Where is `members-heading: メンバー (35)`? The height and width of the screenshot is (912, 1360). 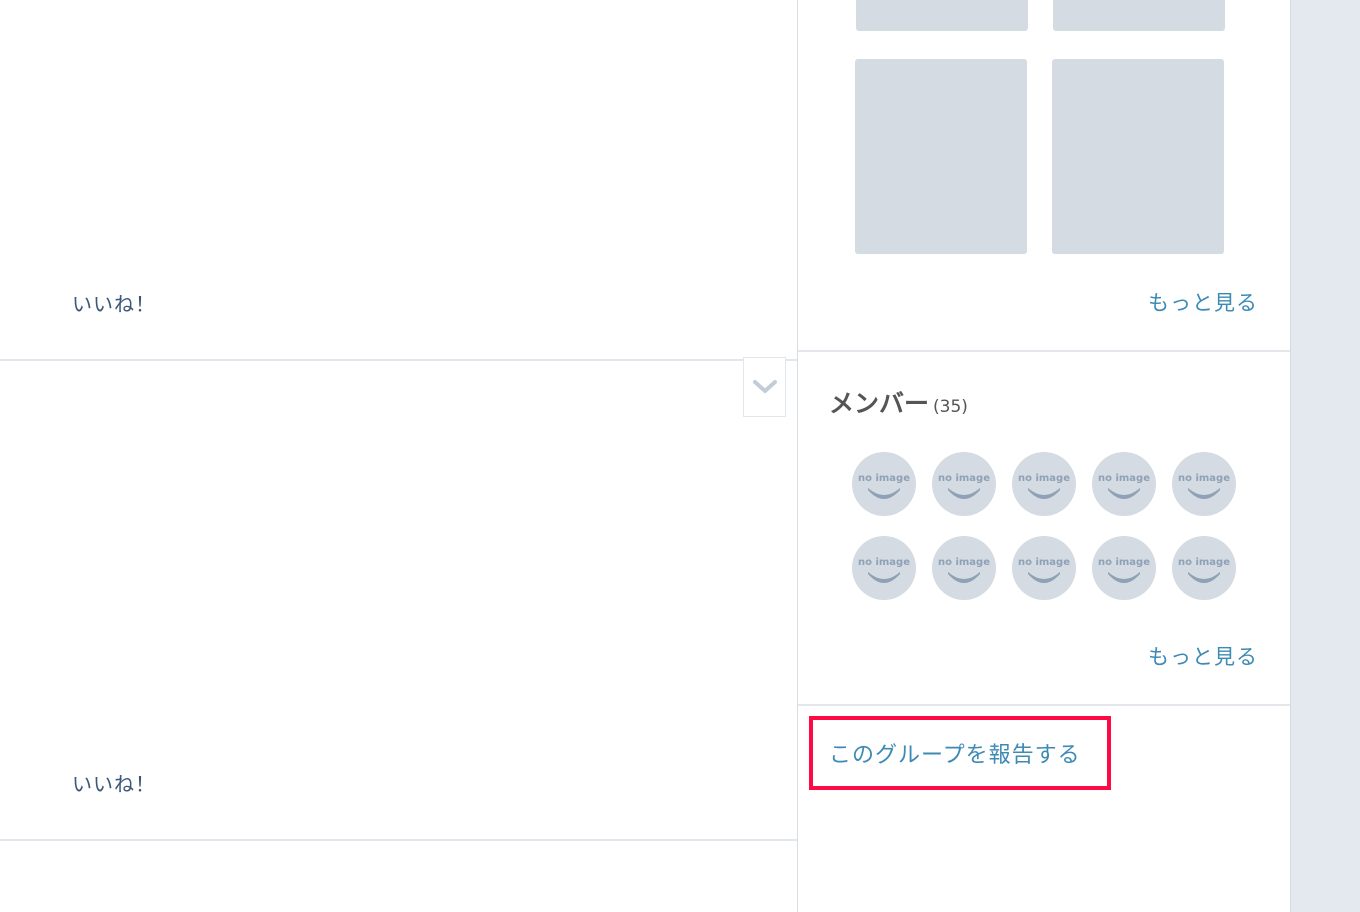 members-heading: メンバー (35) is located at coordinates (898, 402).